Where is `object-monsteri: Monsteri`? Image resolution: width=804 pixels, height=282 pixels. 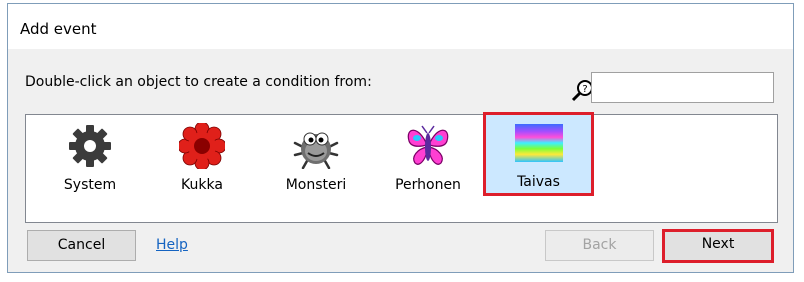
object-monsteri: Monsteri is located at coordinates (316, 165).